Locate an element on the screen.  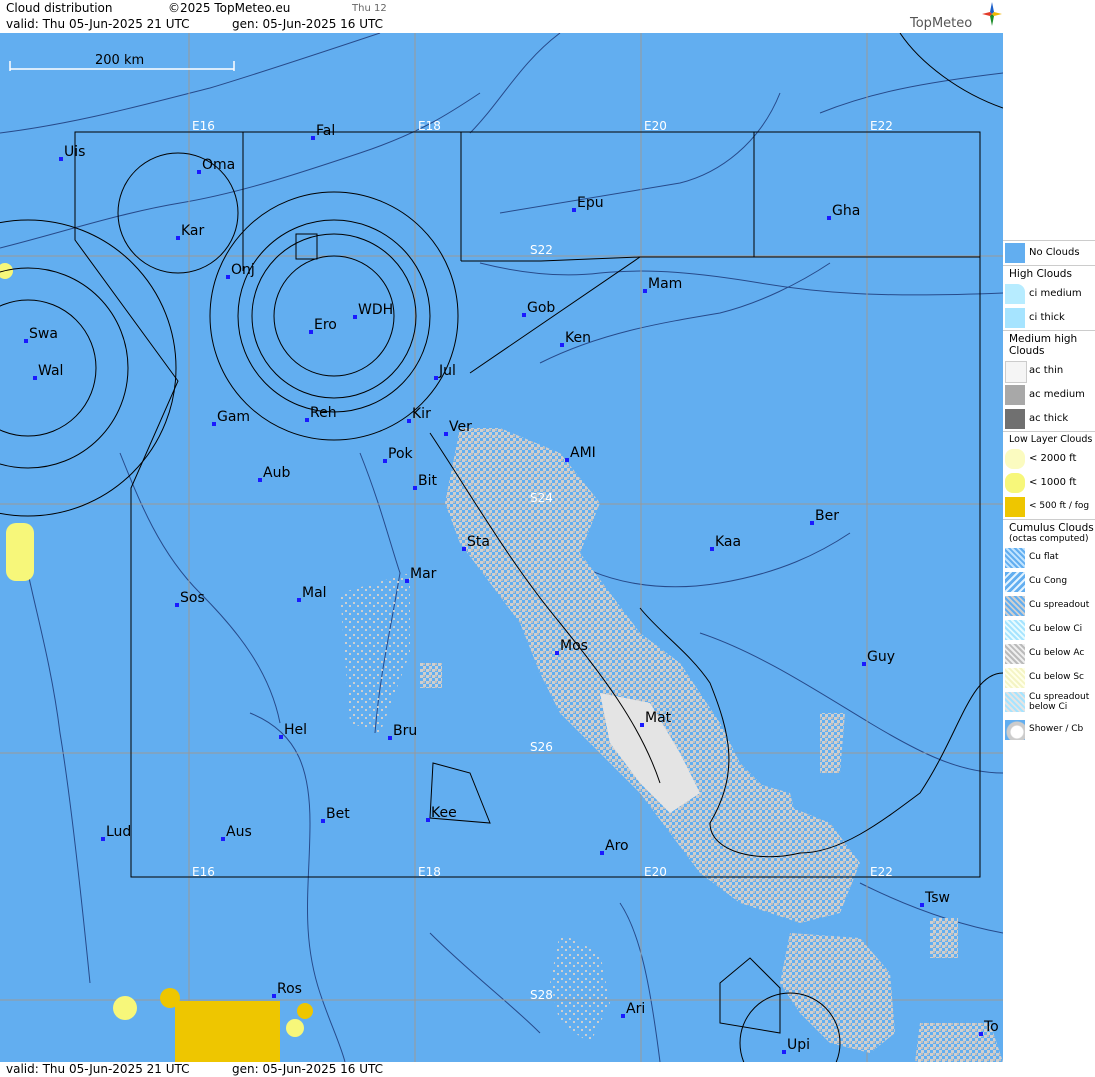
place-label: Aus is located at coordinates (239, 832).